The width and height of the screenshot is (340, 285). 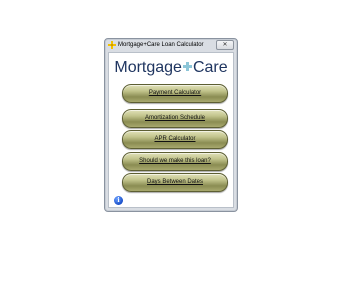 I want to click on brand-logo: Mortgage Care, so click(x=171, y=68).